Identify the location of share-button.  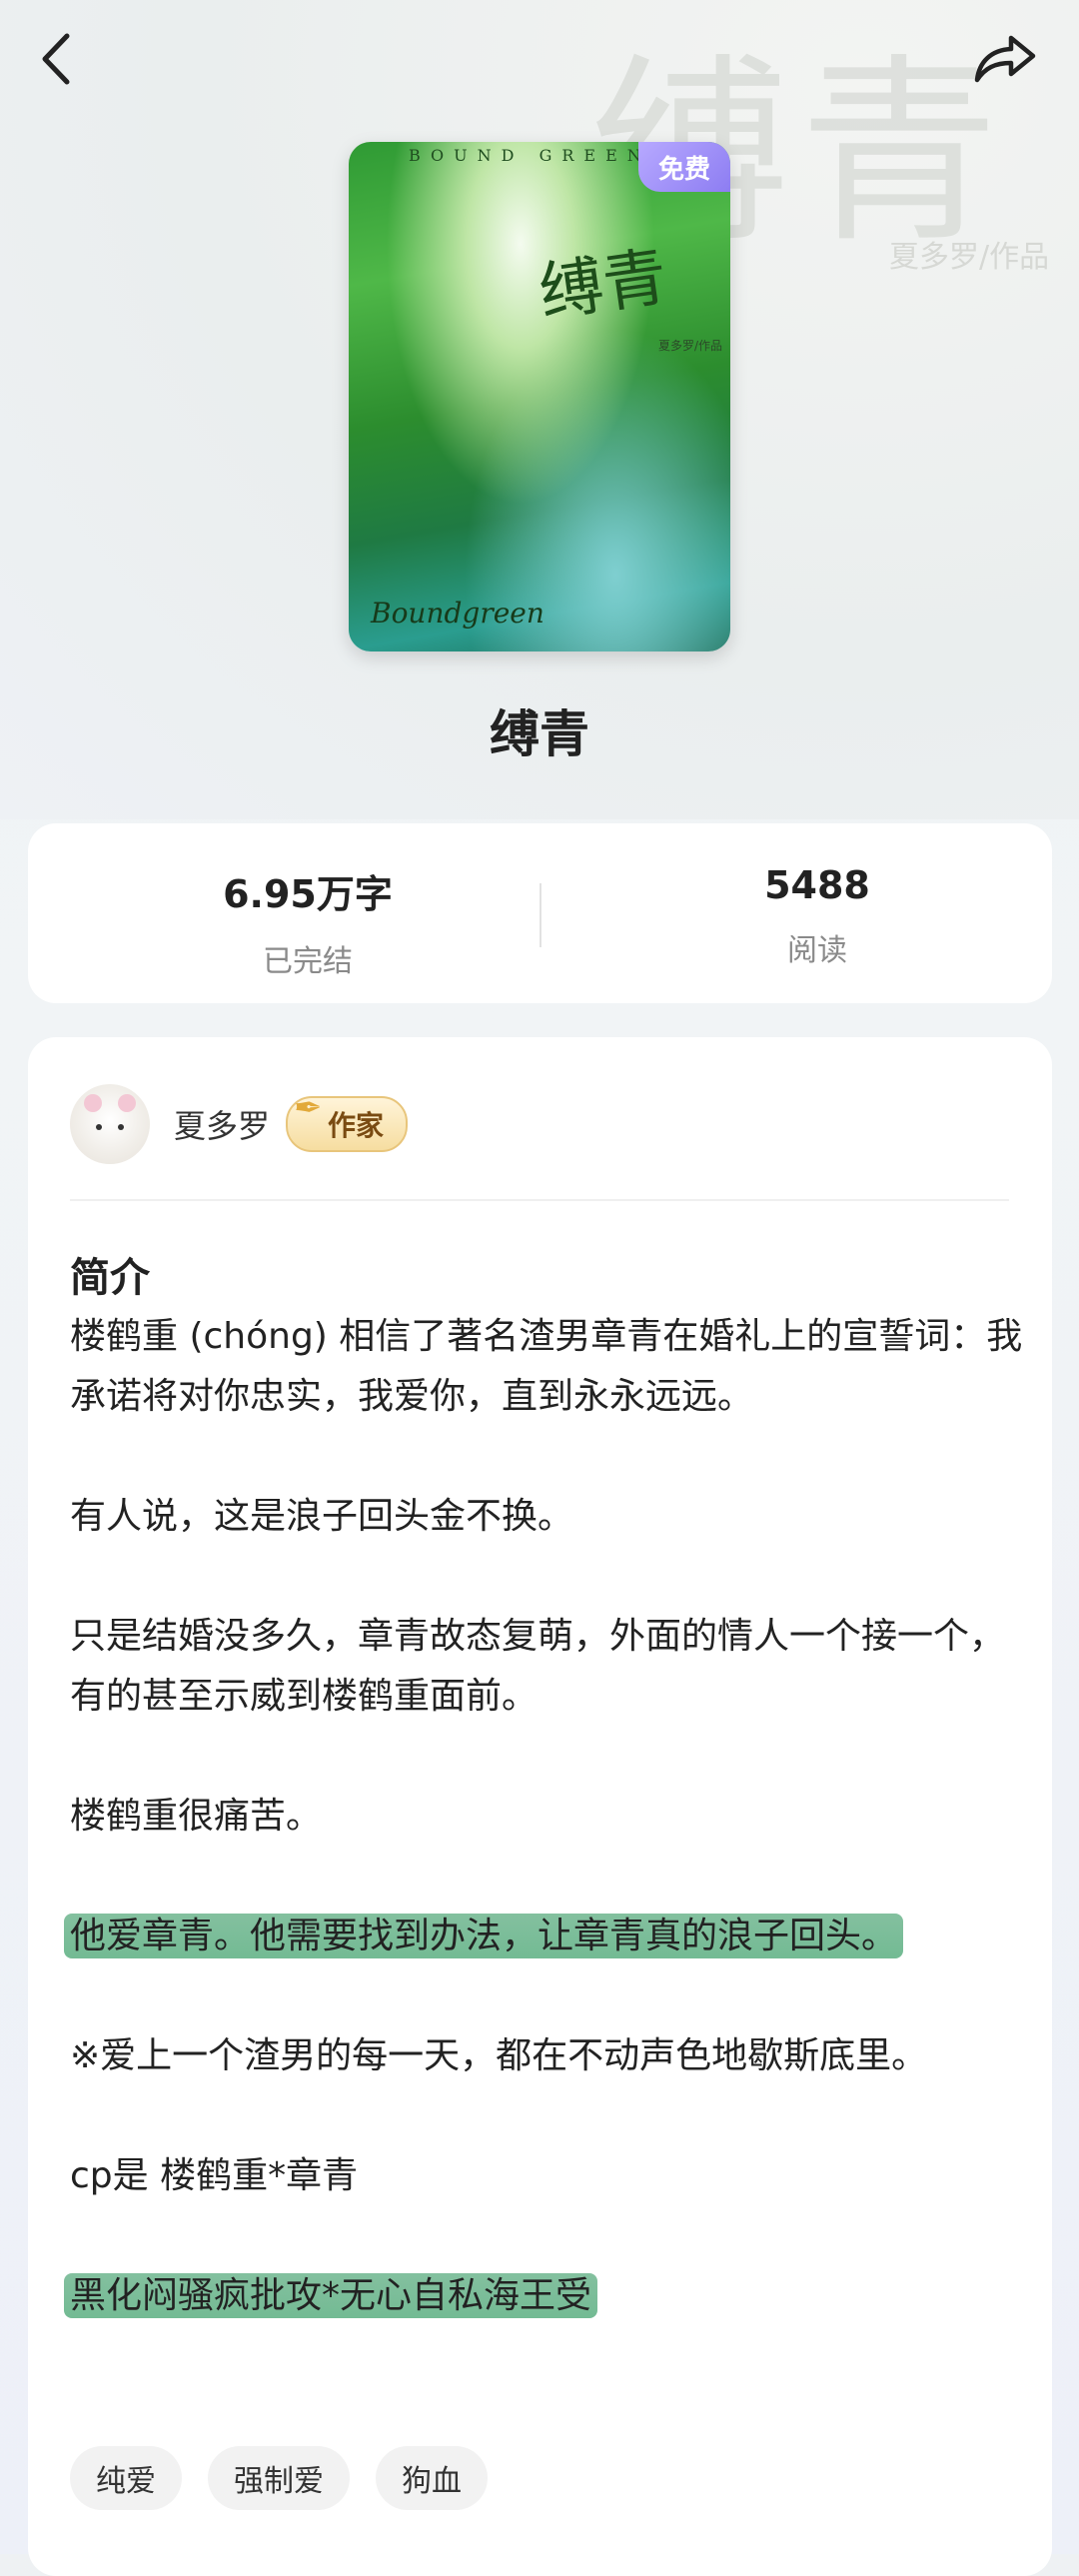
(1006, 59).